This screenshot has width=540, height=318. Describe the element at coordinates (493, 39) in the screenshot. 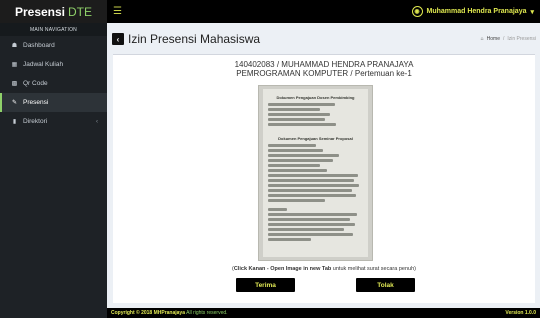

I see `breadcrumb-home-link: Home` at that location.